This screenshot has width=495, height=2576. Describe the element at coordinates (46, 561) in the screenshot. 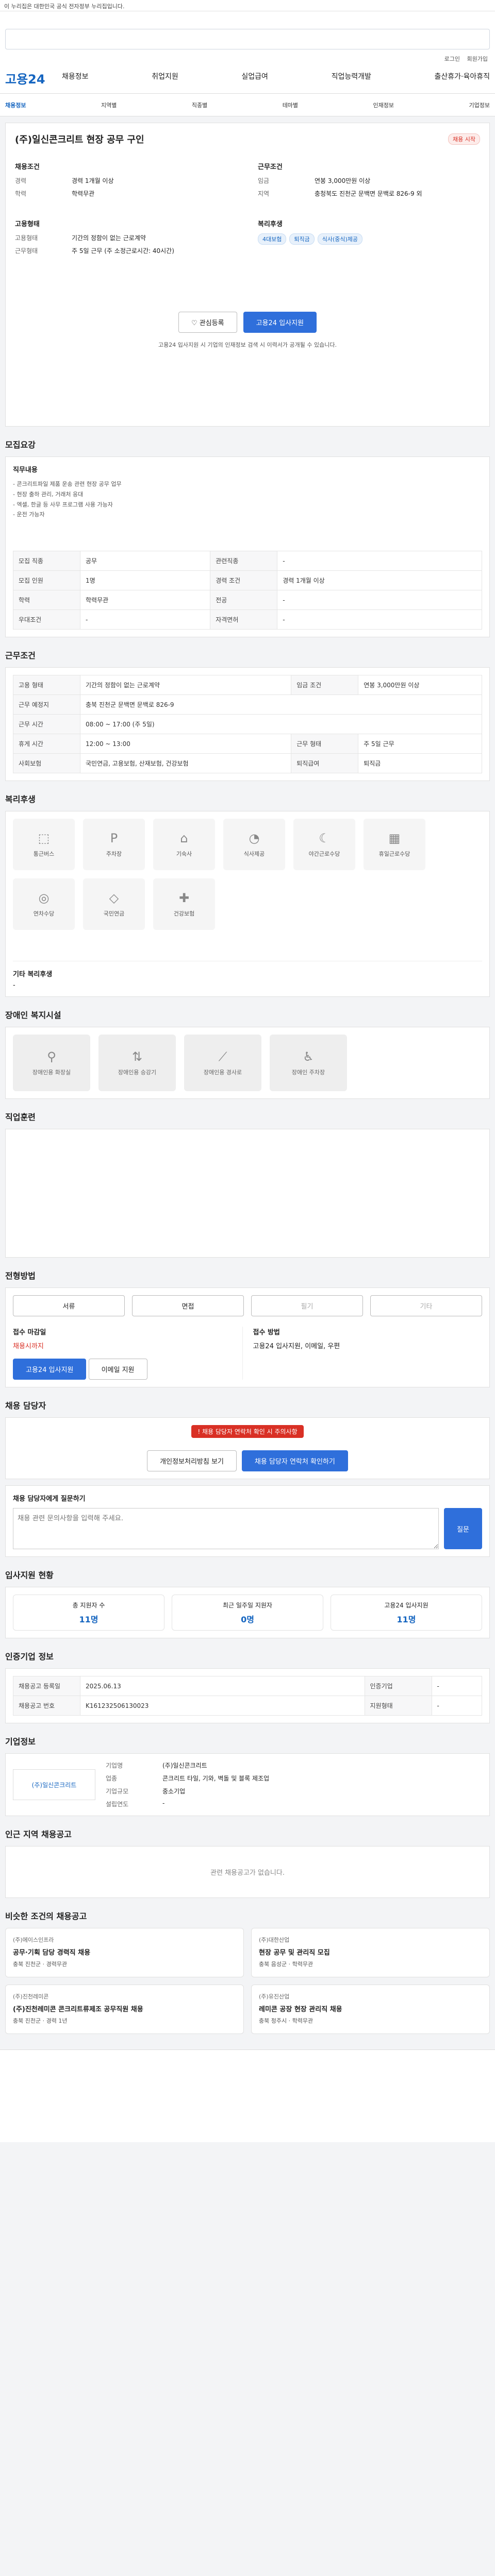

I see `cell: 모집 직종` at that location.